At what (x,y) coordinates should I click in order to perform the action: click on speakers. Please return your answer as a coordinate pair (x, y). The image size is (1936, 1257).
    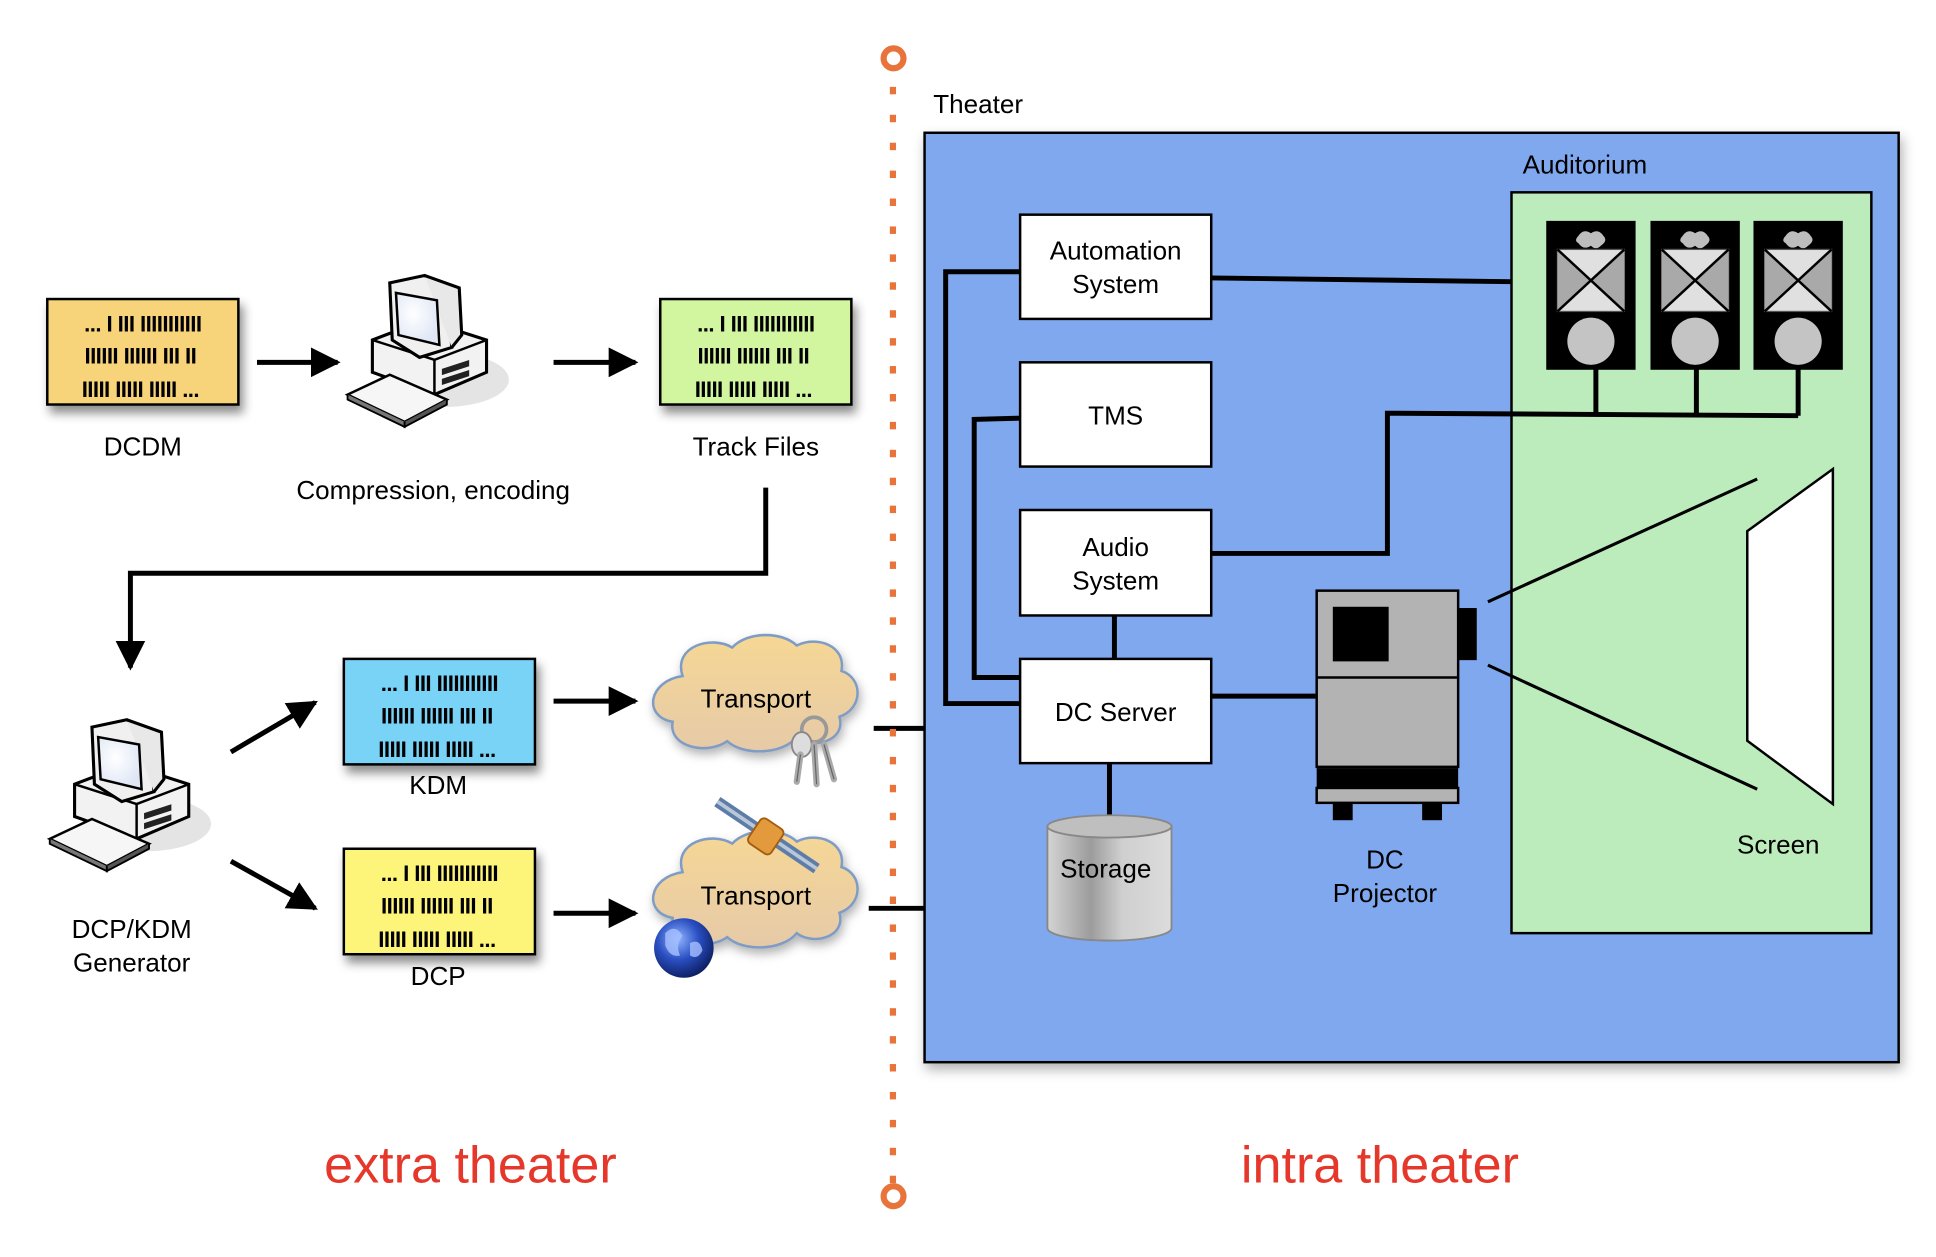
    Looking at the image, I should click on (1695, 295).